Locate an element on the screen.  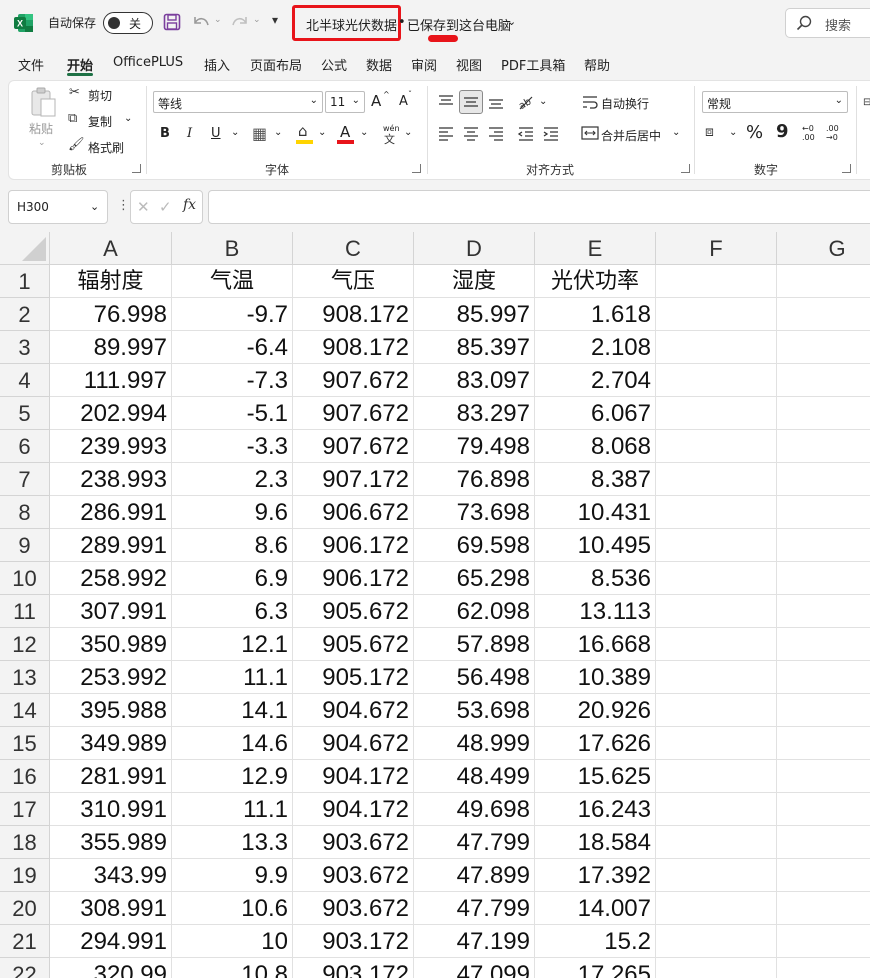
paste-label: 粘贴 is located at coordinates (41, 128).